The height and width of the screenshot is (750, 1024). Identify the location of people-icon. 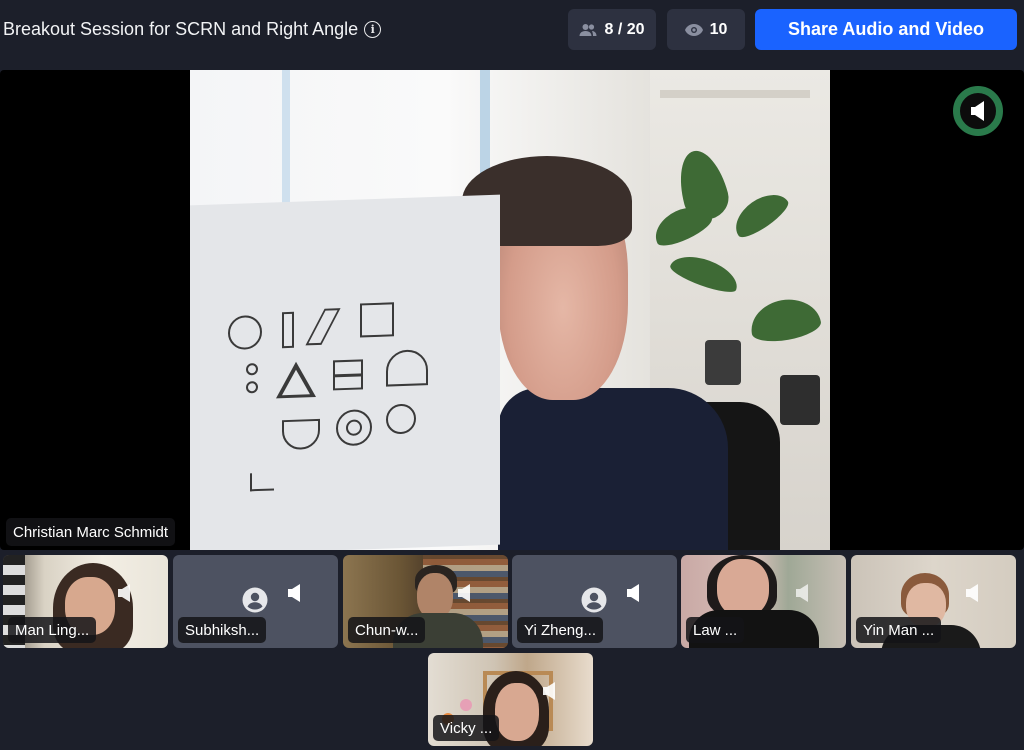
(588, 29).